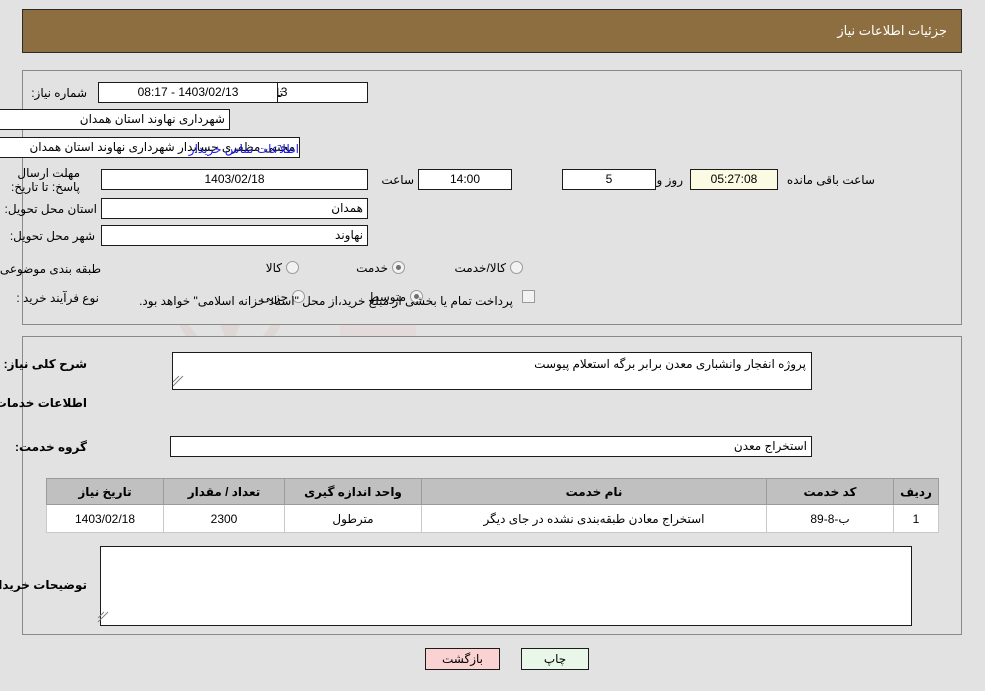  Describe the element at coordinates (594, 491) in the screenshot. I see `col-name: نام خدمت` at that location.